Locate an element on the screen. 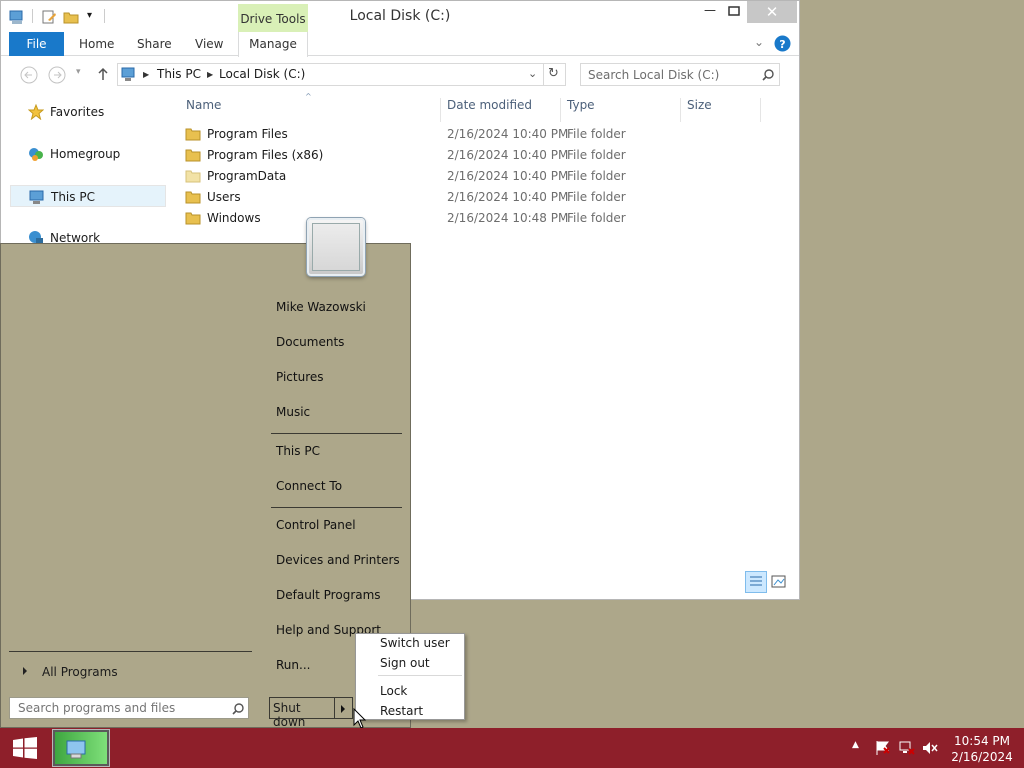  file-name: Program Files is located at coordinates (247, 134).